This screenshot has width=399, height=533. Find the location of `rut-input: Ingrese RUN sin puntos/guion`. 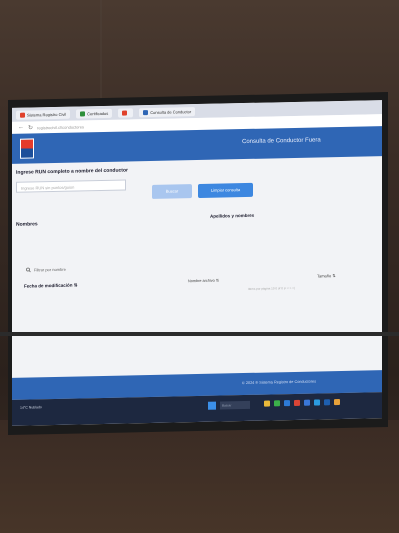

rut-input: Ingrese RUN sin puntos/guion is located at coordinates (71, 186).